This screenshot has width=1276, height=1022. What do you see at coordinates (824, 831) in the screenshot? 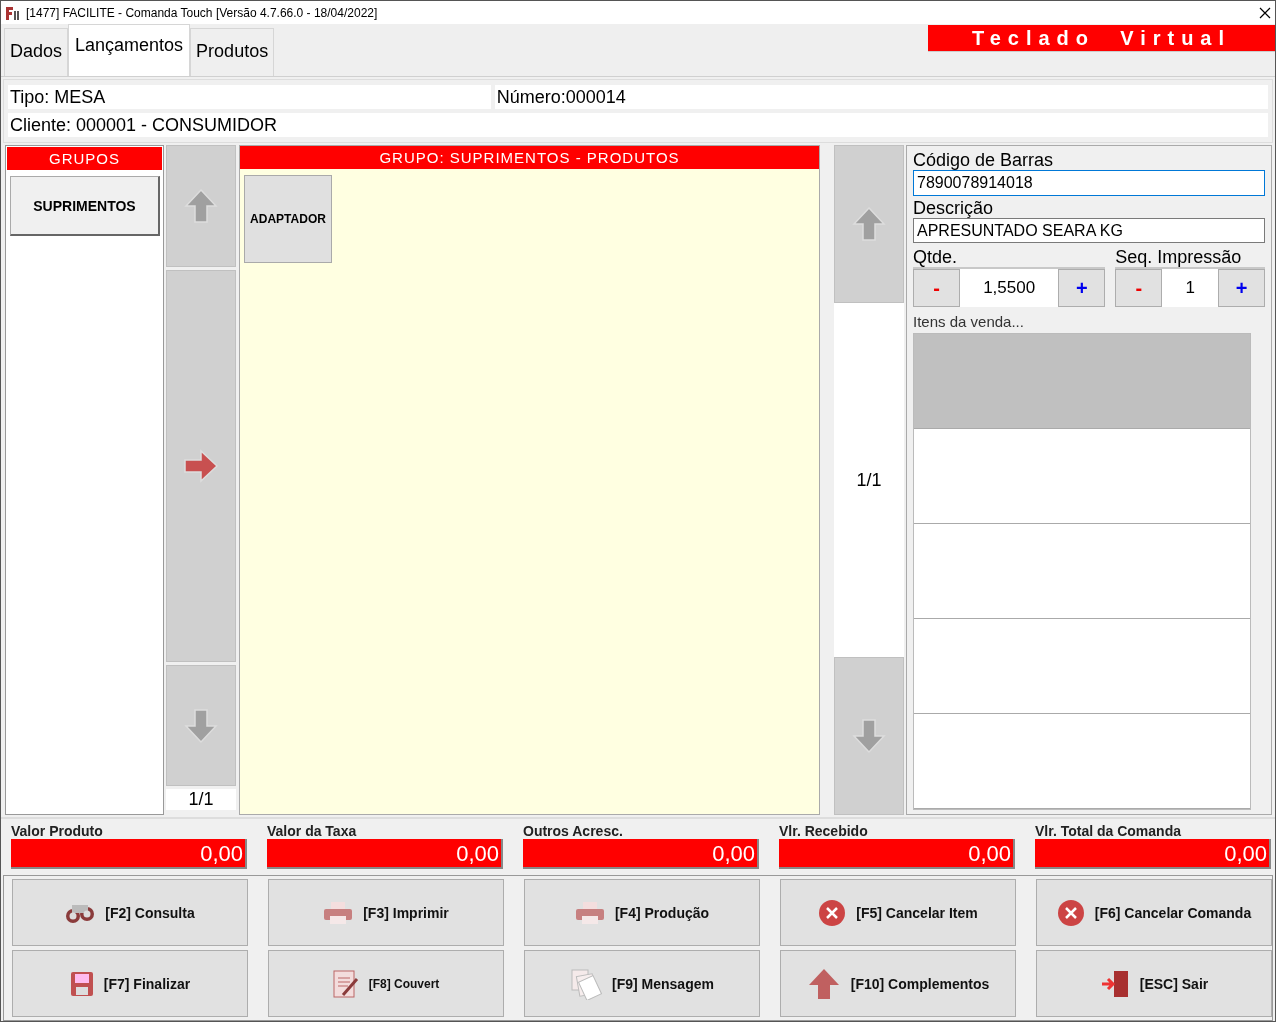
I see `total-label: Vlr. Recebido` at bounding box center [824, 831].